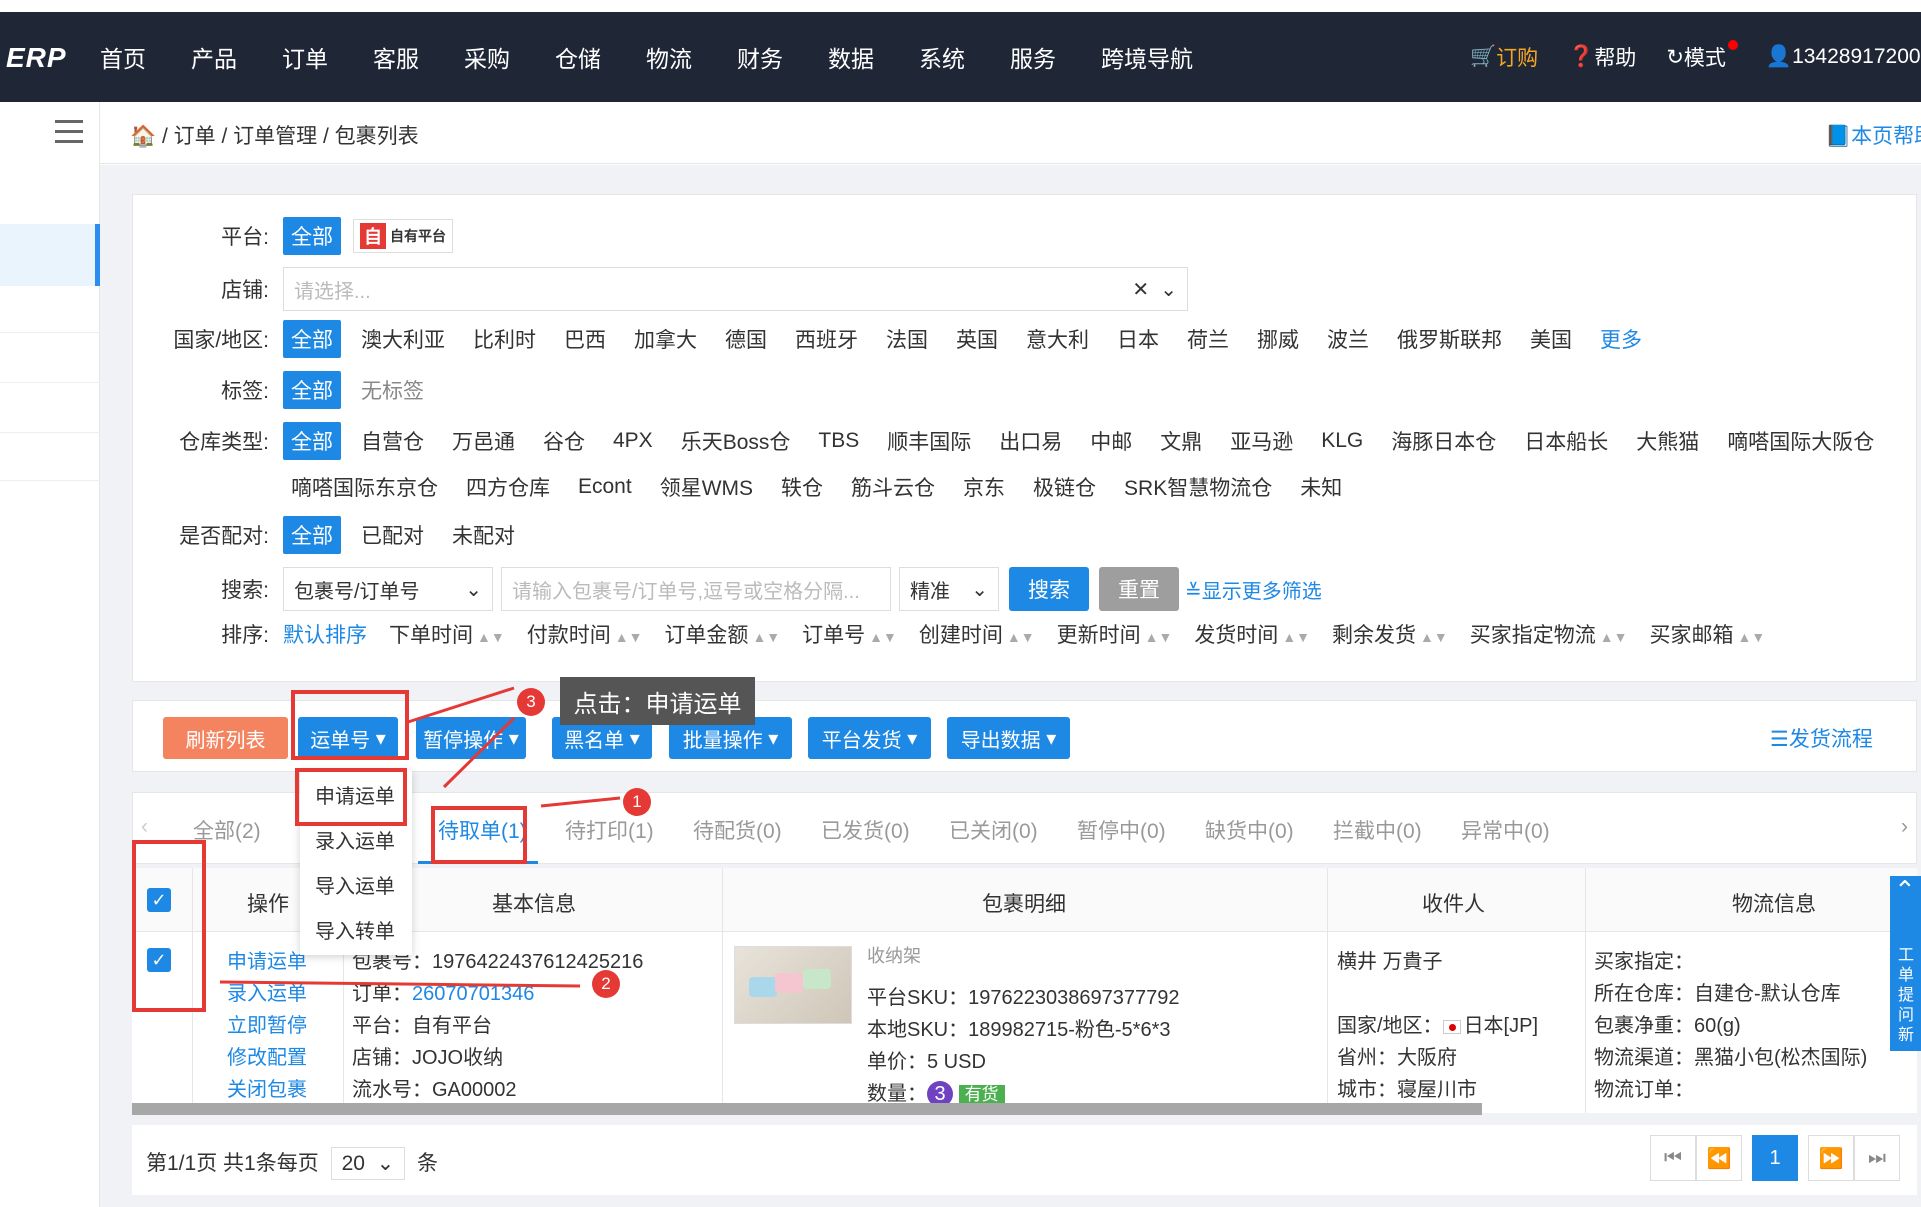  What do you see at coordinates (50, 255) in the screenshot?
I see `sidebar-item-active` at bounding box center [50, 255].